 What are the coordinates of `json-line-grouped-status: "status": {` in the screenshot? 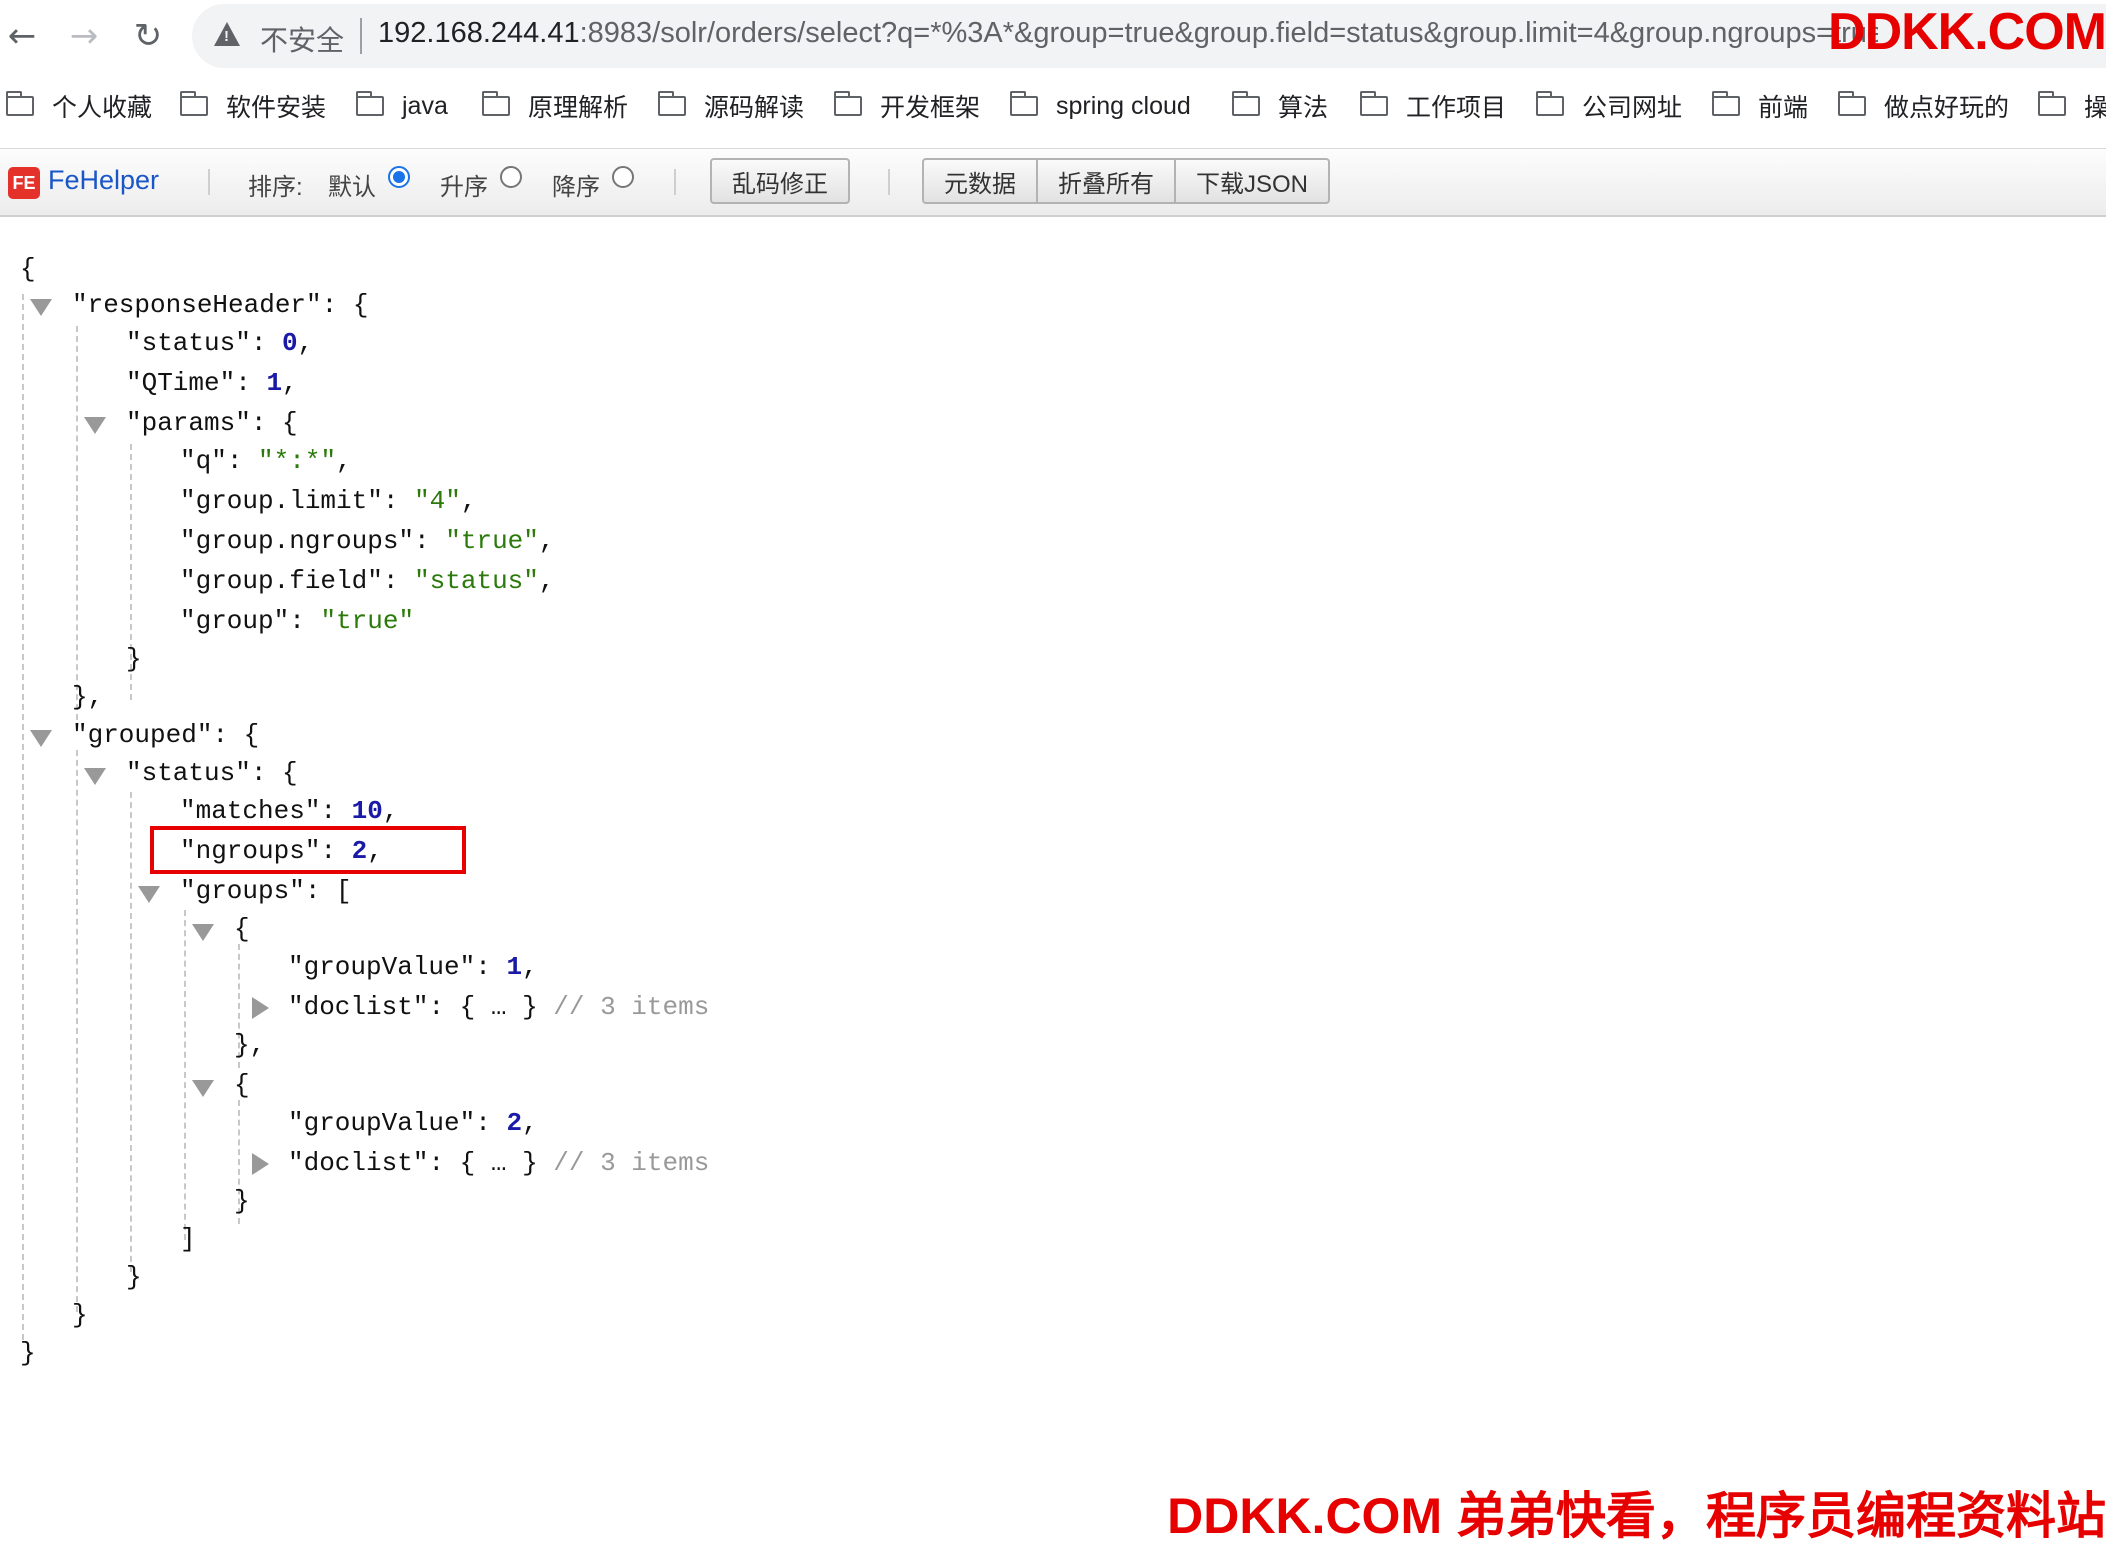 It's located at (212, 773).